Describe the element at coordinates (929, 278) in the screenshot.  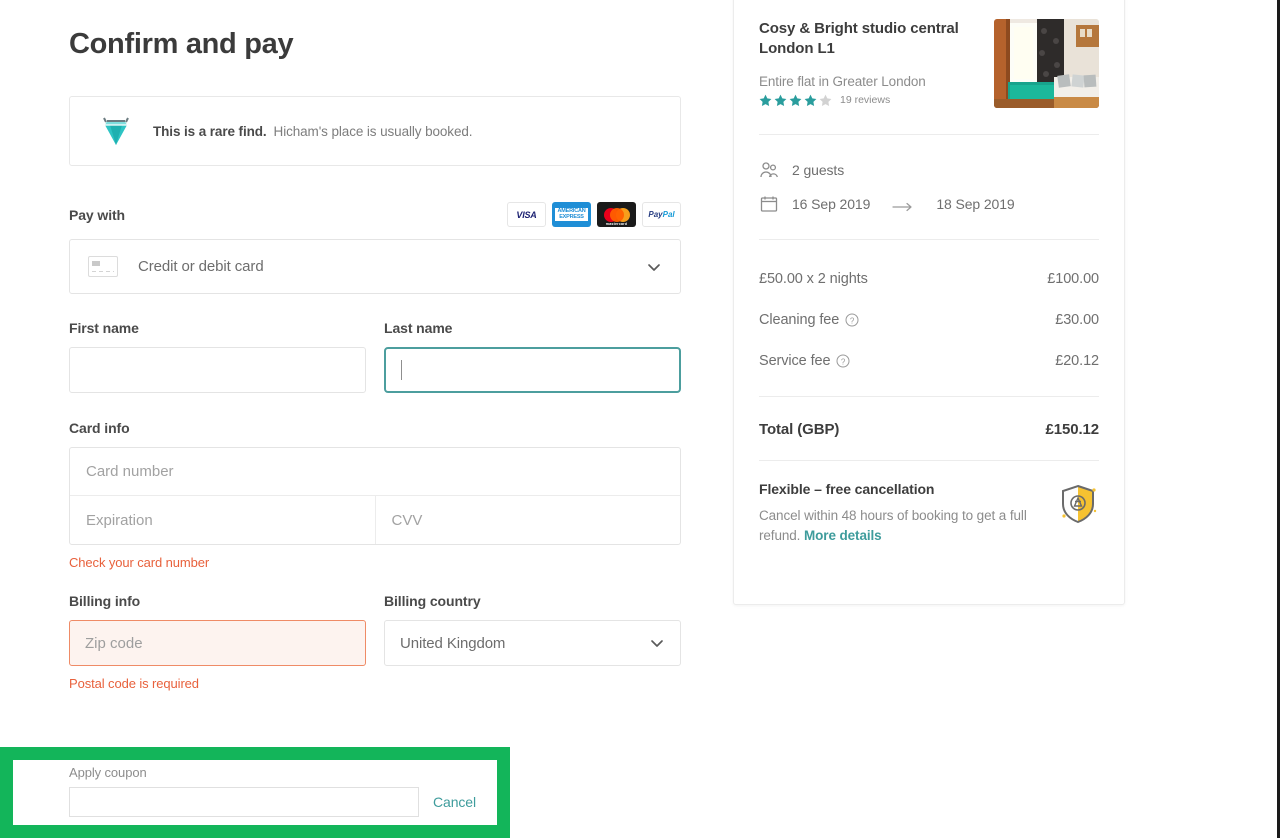
I see `price-row: £50.00 x 2 nights £100.00` at that location.